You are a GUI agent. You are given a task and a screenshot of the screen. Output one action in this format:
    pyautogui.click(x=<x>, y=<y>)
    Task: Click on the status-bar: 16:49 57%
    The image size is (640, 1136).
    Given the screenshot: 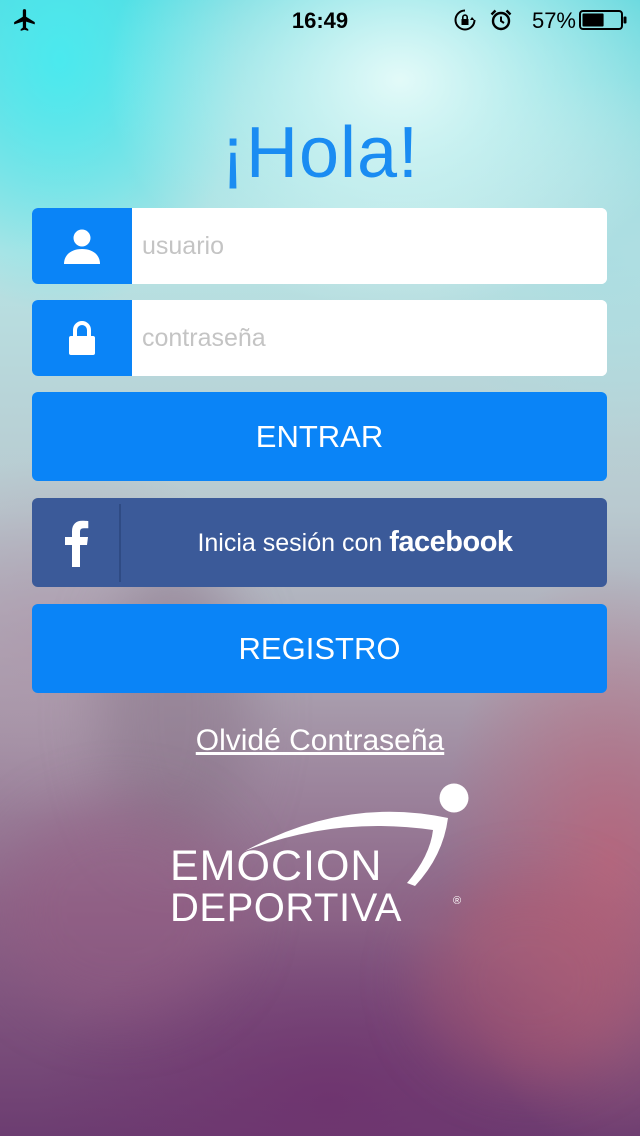 What is the action you would take?
    pyautogui.click(x=320, y=20)
    